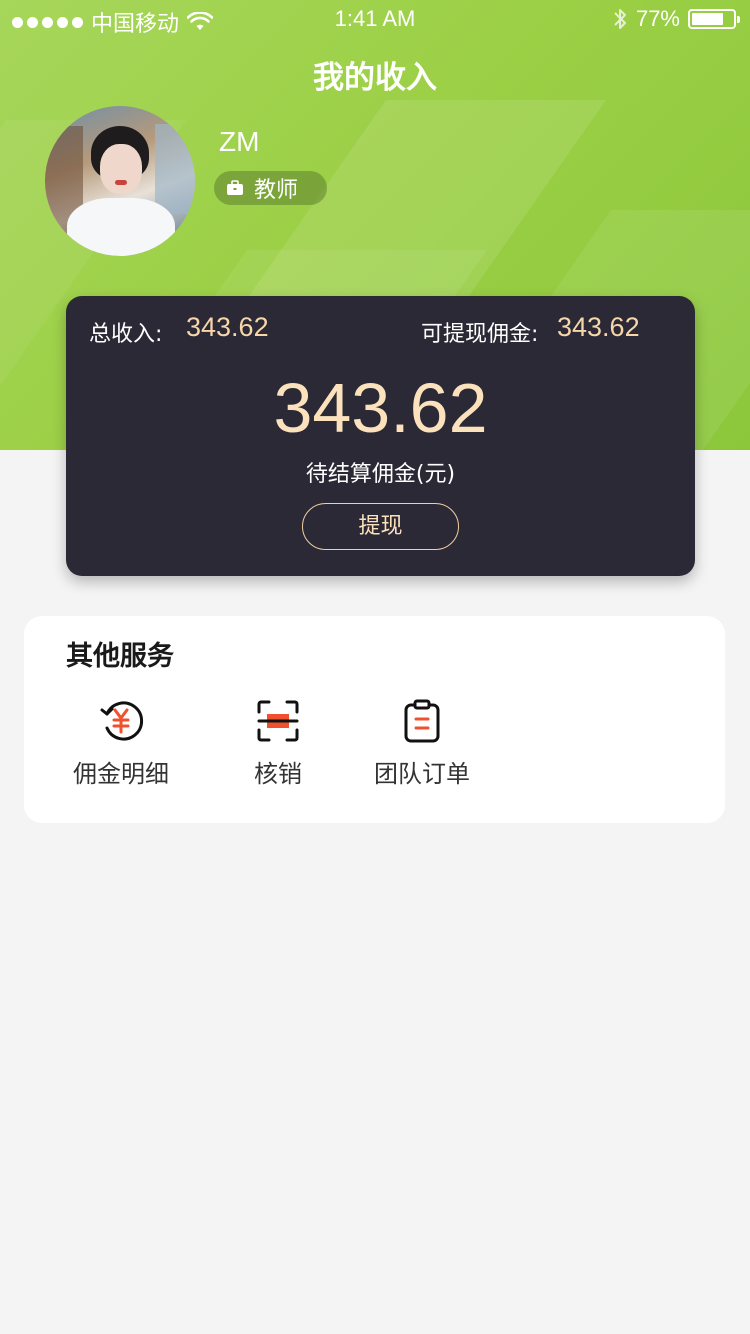  What do you see at coordinates (620, 19) in the screenshot?
I see `bluetooth-icon` at bounding box center [620, 19].